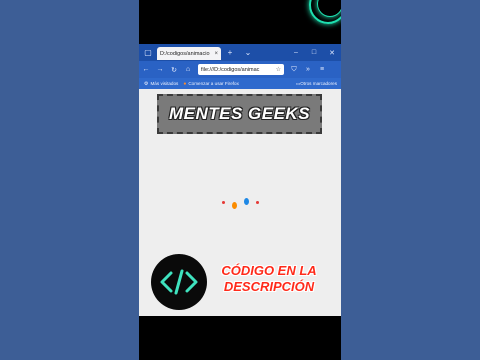  What do you see at coordinates (230, 52) in the screenshot?
I see `new-tab-icon: +` at bounding box center [230, 52].